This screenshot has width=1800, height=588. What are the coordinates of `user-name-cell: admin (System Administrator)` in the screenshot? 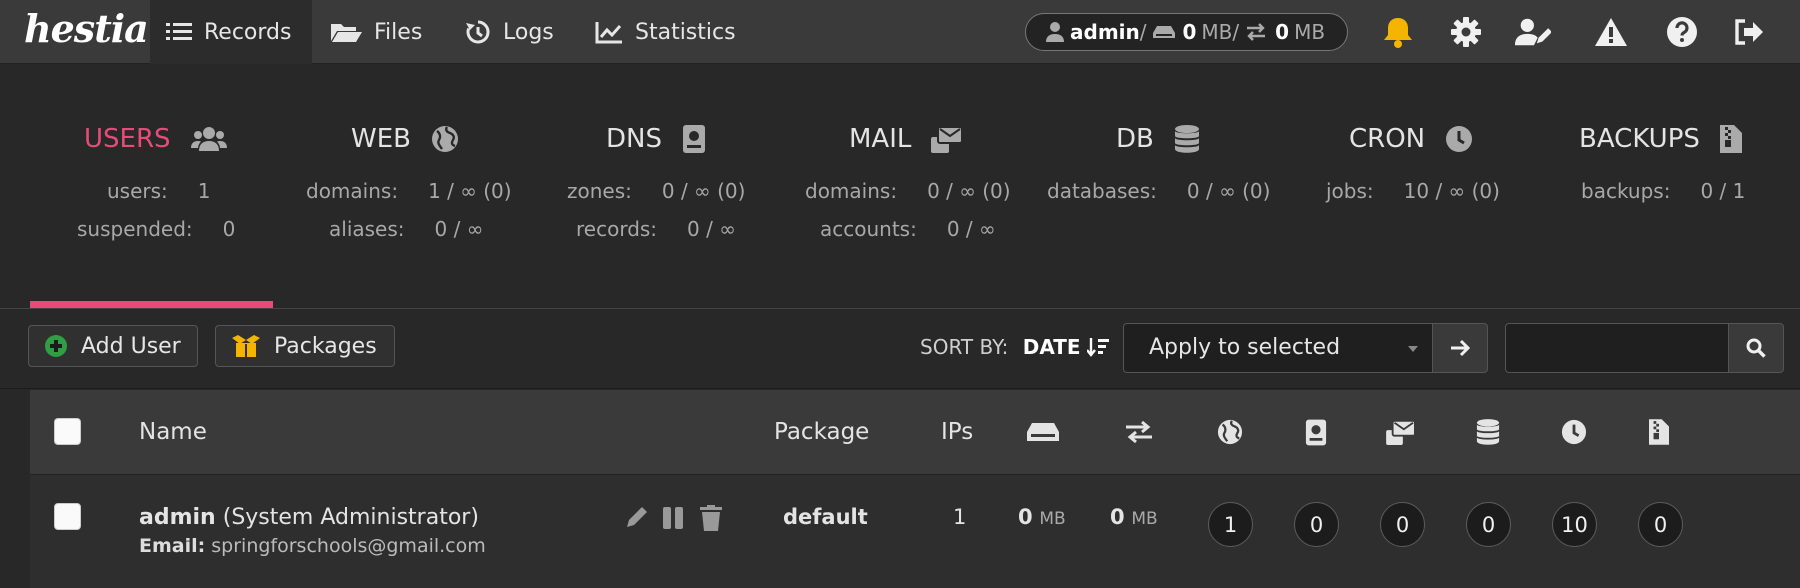 It's located at (309, 517).